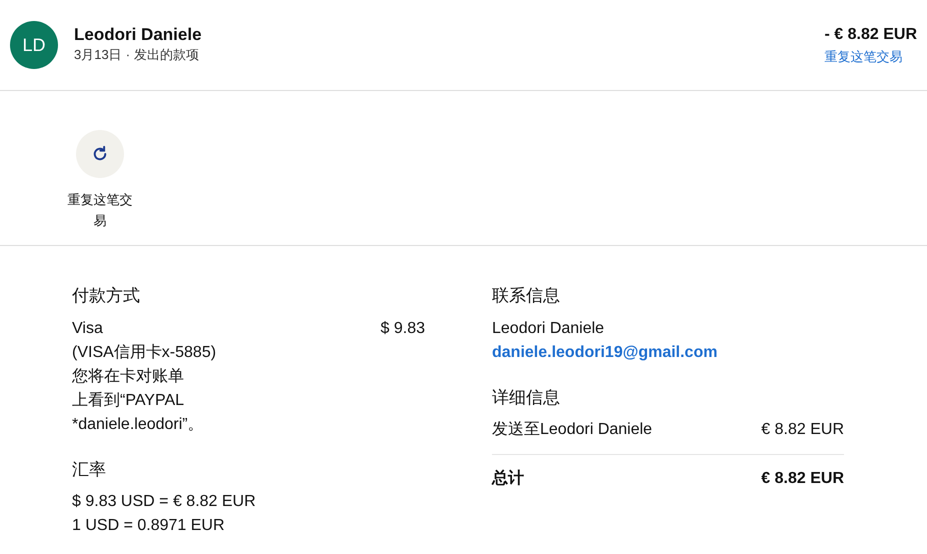 The image size is (927, 554). I want to click on email-link: daniele.leodori19@gmail.com, so click(605, 352).